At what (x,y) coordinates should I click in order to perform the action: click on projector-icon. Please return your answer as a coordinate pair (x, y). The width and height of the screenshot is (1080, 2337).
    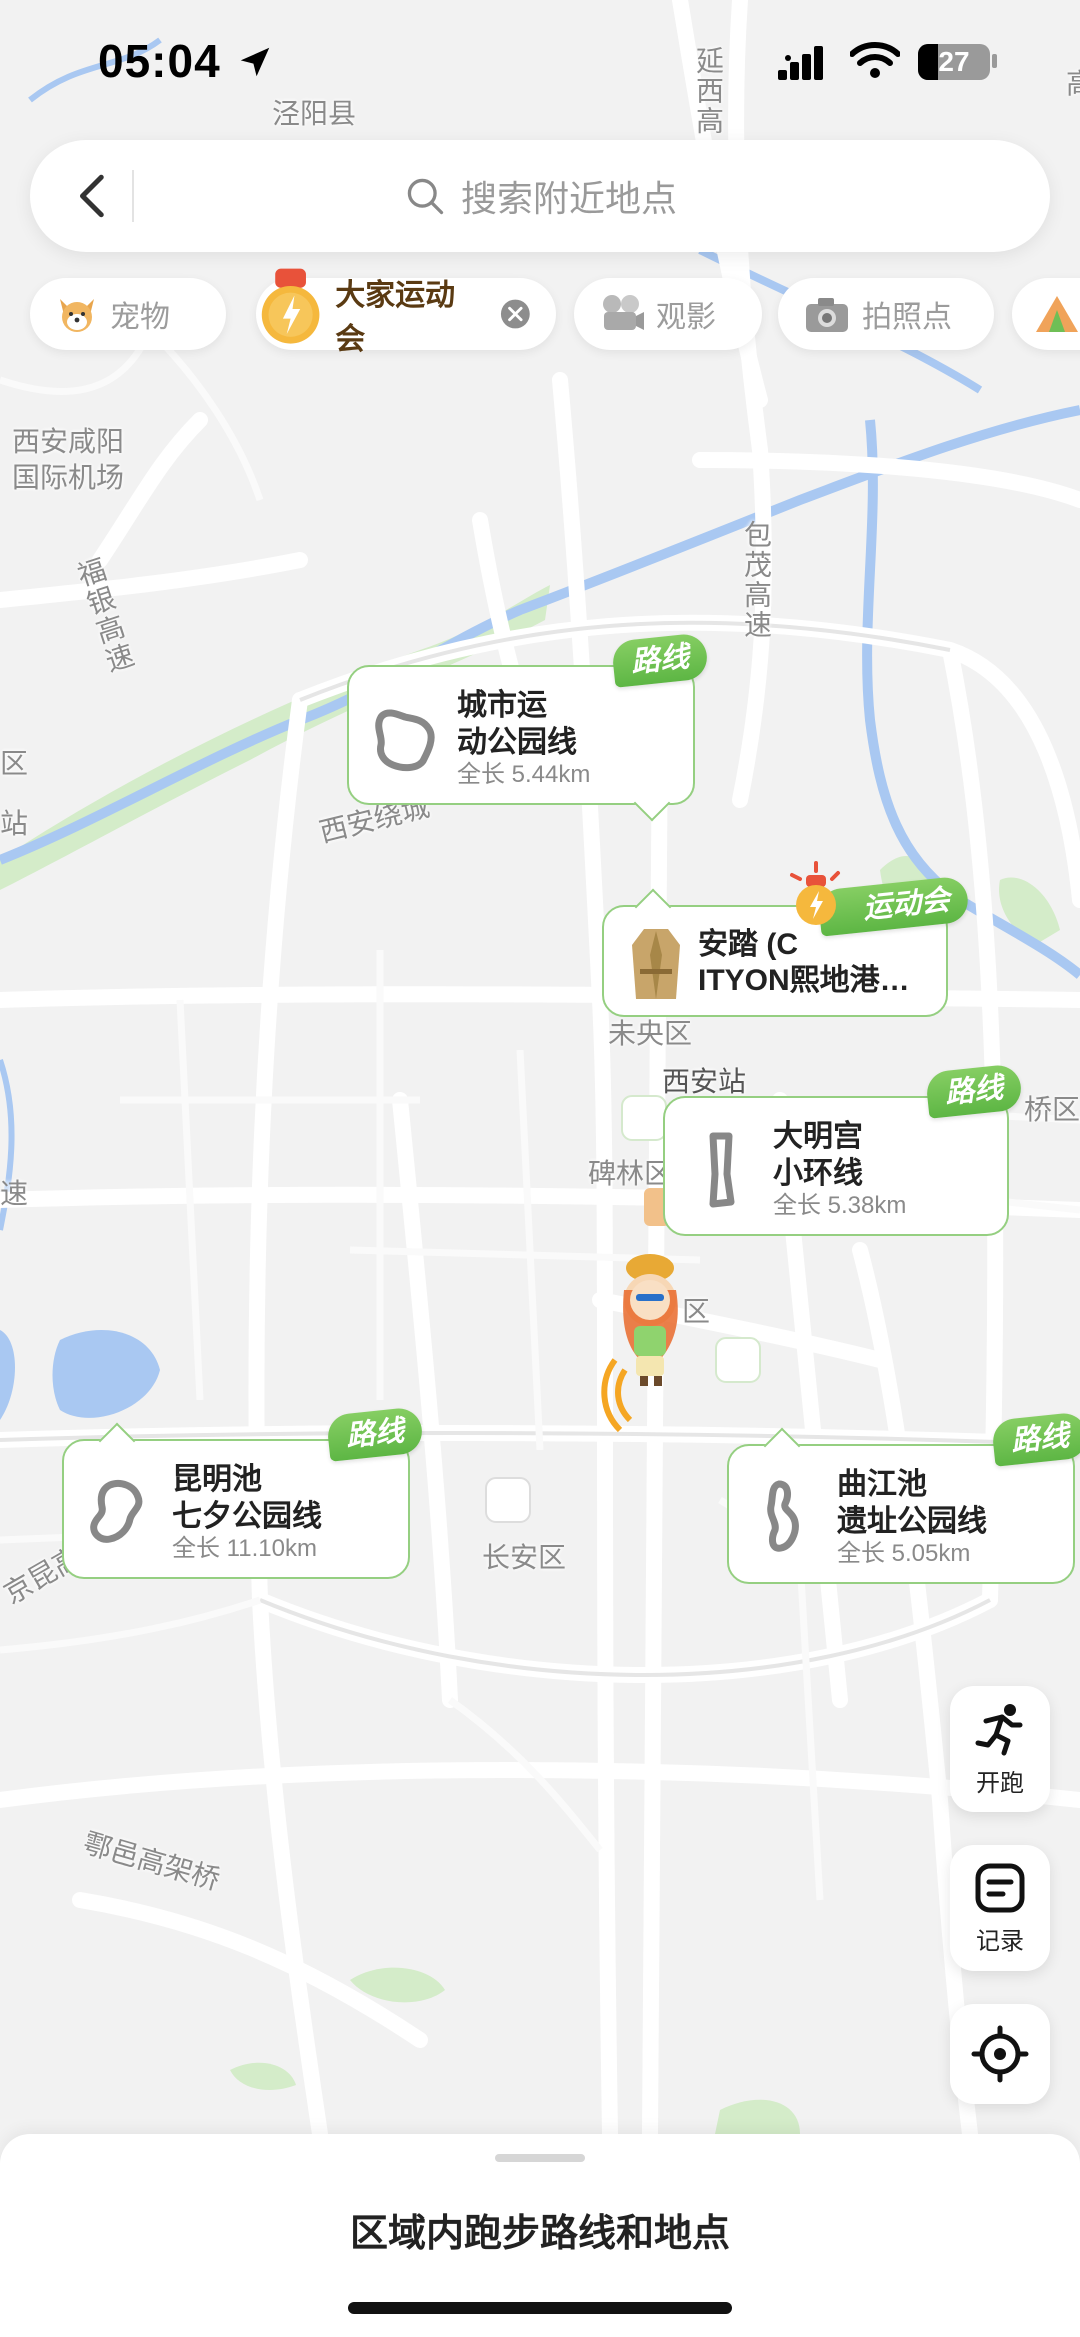
    Looking at the image, I should click on (623, 312).